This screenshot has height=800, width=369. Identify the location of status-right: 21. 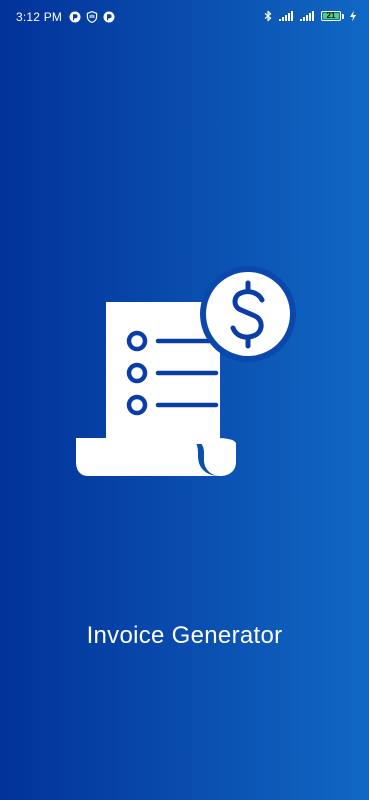
(309, 16).